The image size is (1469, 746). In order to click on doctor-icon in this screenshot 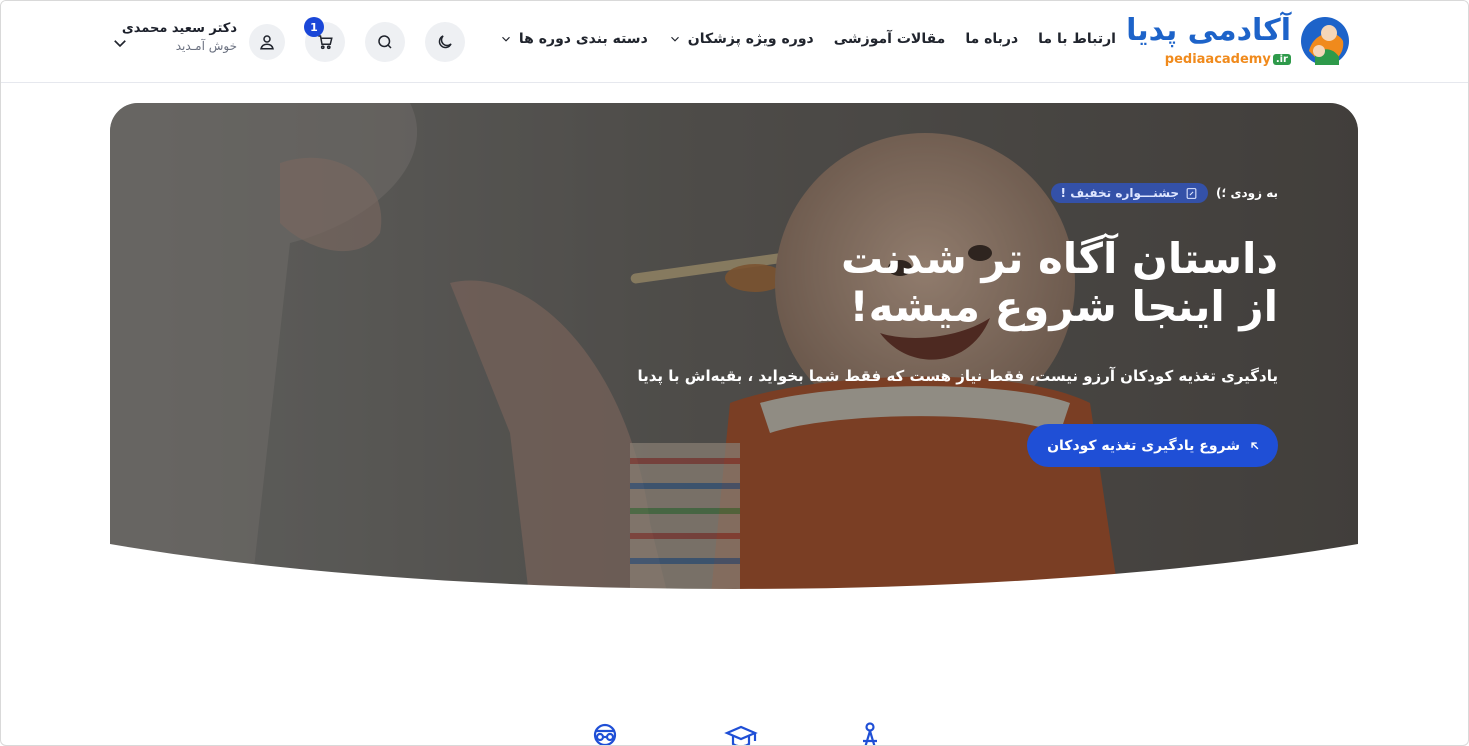, I will do `click(605, 734)`.